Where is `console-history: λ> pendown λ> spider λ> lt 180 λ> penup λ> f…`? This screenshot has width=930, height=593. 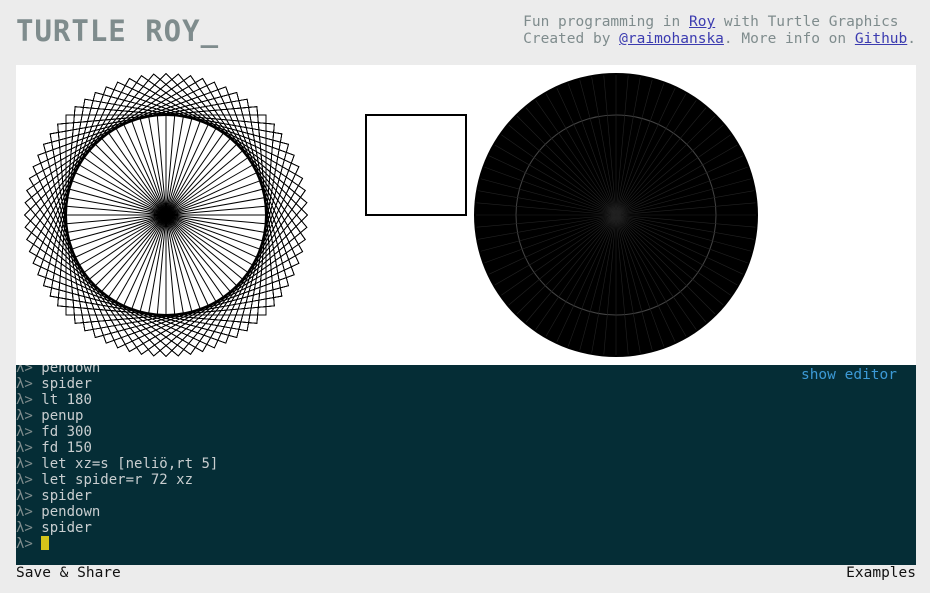
console-history: λ> pendown λ> spider λ> lt 180 λ> penup λ> f… is located at coordinates (117, 458).